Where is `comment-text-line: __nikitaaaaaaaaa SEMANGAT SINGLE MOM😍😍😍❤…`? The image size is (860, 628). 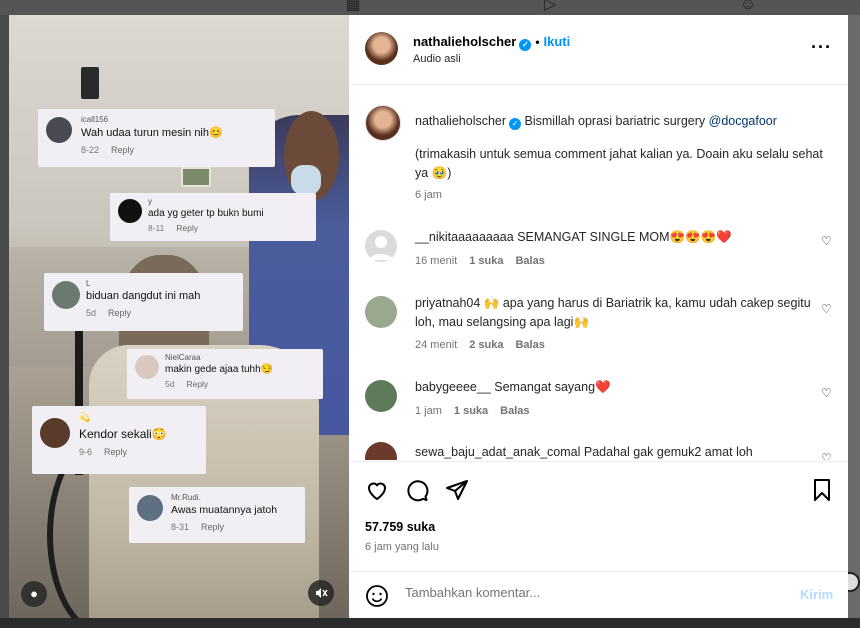 comment-text-line: __nikitaaaaaaaaa SEMANGAT SINGLE MOM😍😍😍❤… is located at coordinates (615, 237).